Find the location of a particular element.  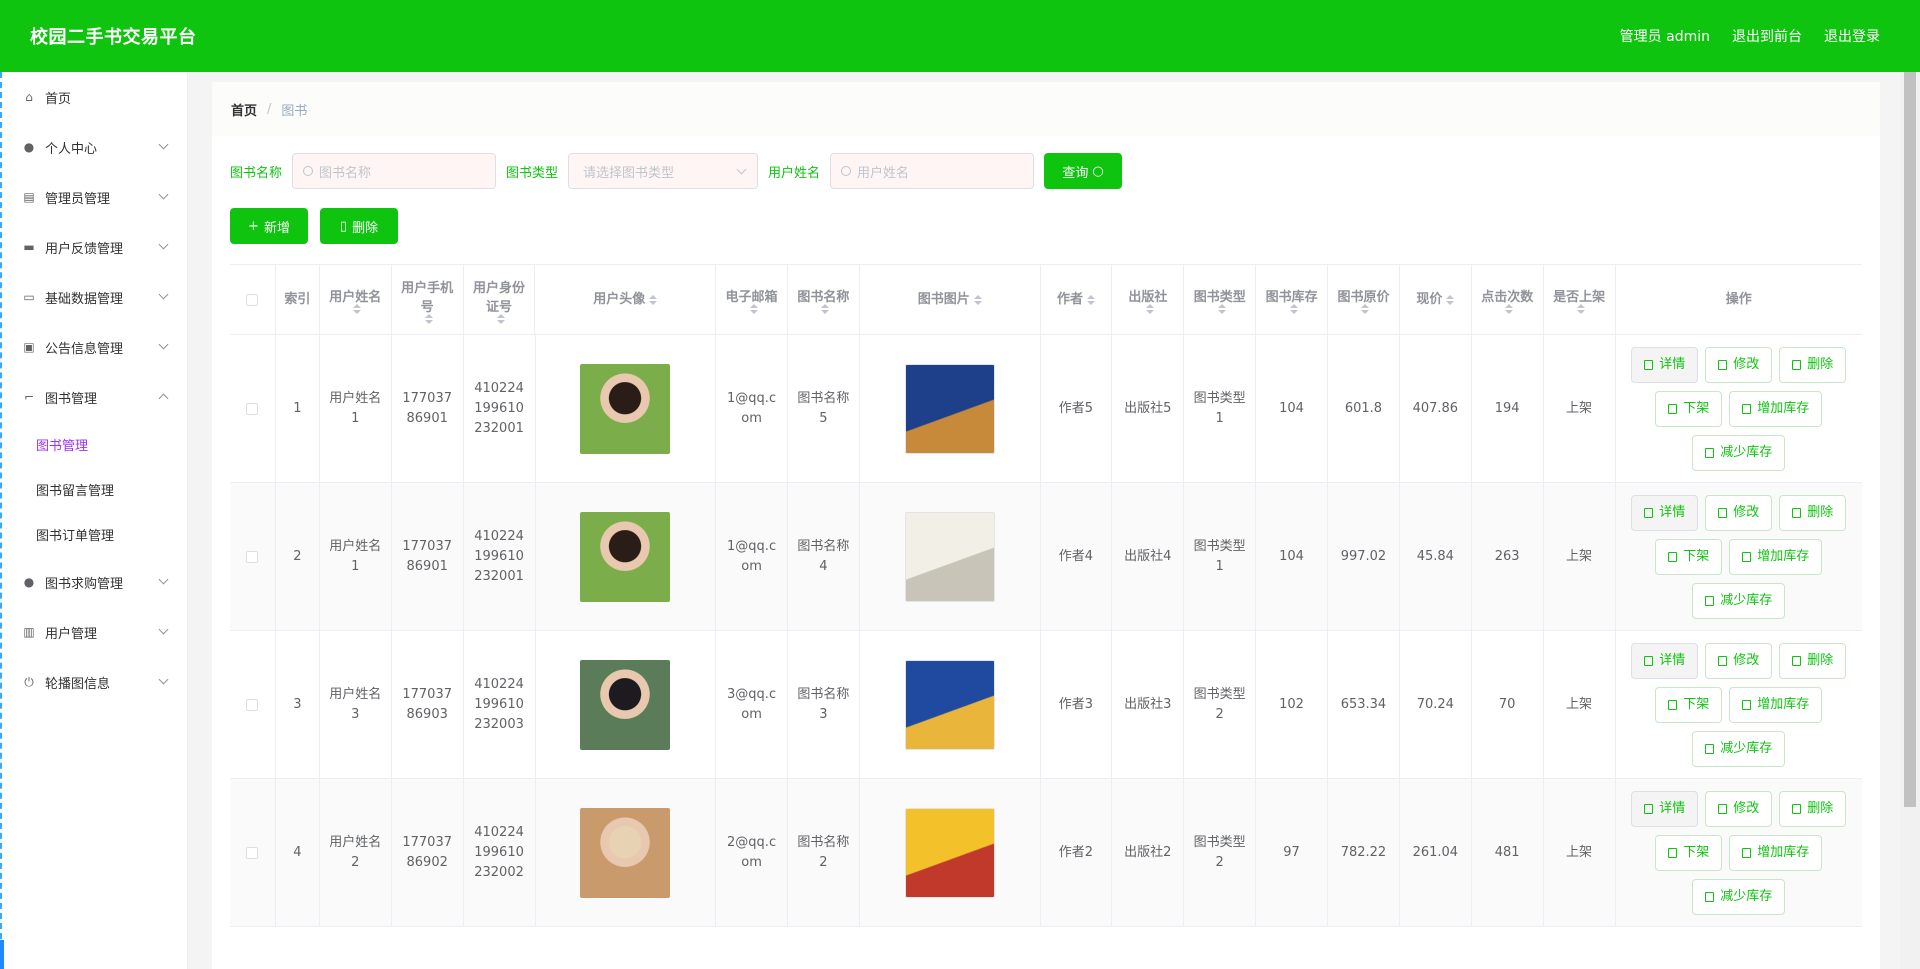

add-button: + 新增 is located at coordinates (269, 226).